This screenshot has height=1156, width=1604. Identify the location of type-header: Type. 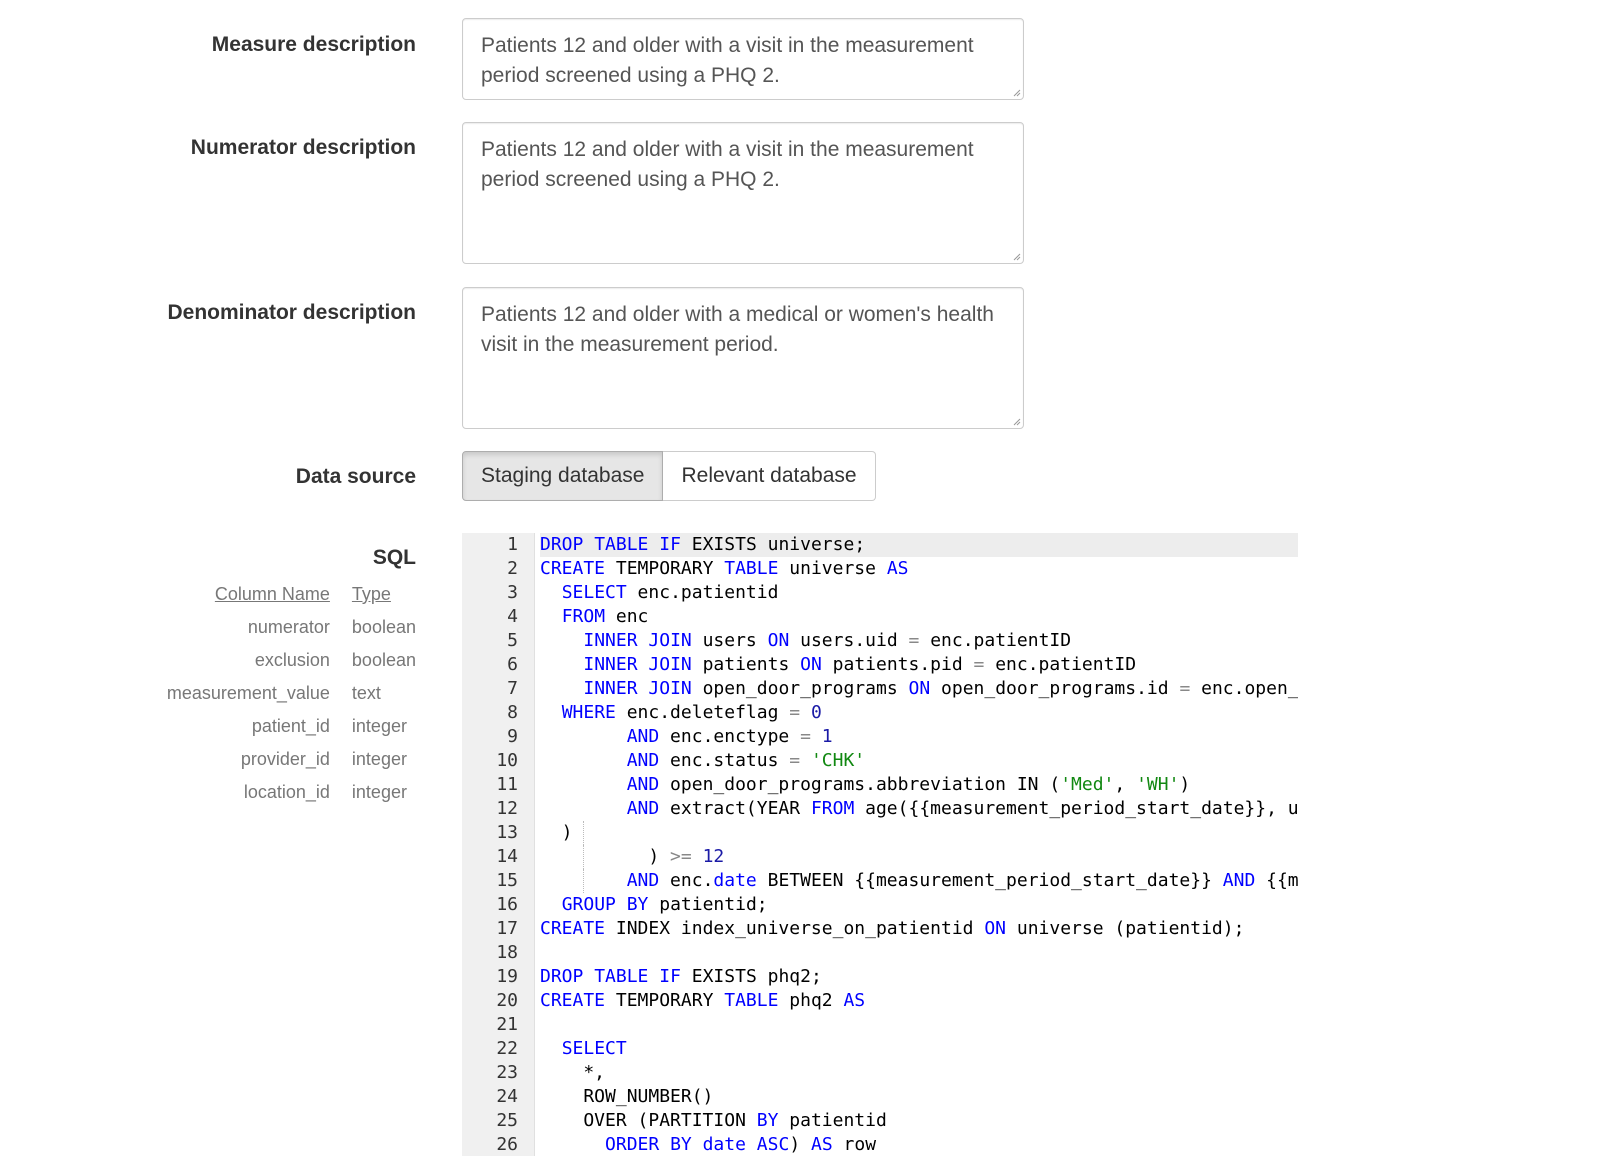
(373, 594).